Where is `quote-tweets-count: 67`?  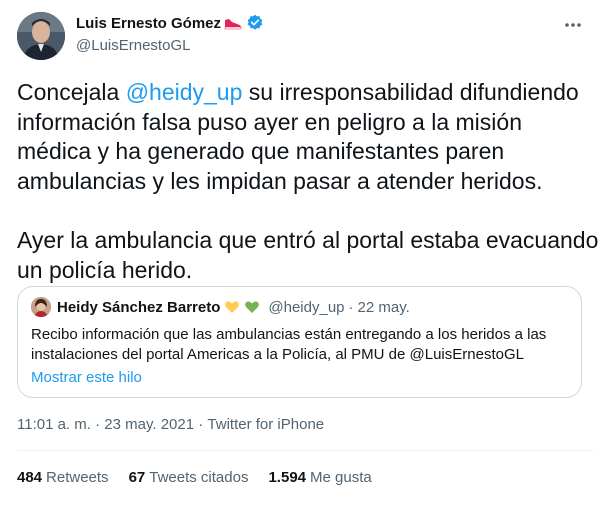
quote-tweets-count: 67 is located at coordinates (137, 477).